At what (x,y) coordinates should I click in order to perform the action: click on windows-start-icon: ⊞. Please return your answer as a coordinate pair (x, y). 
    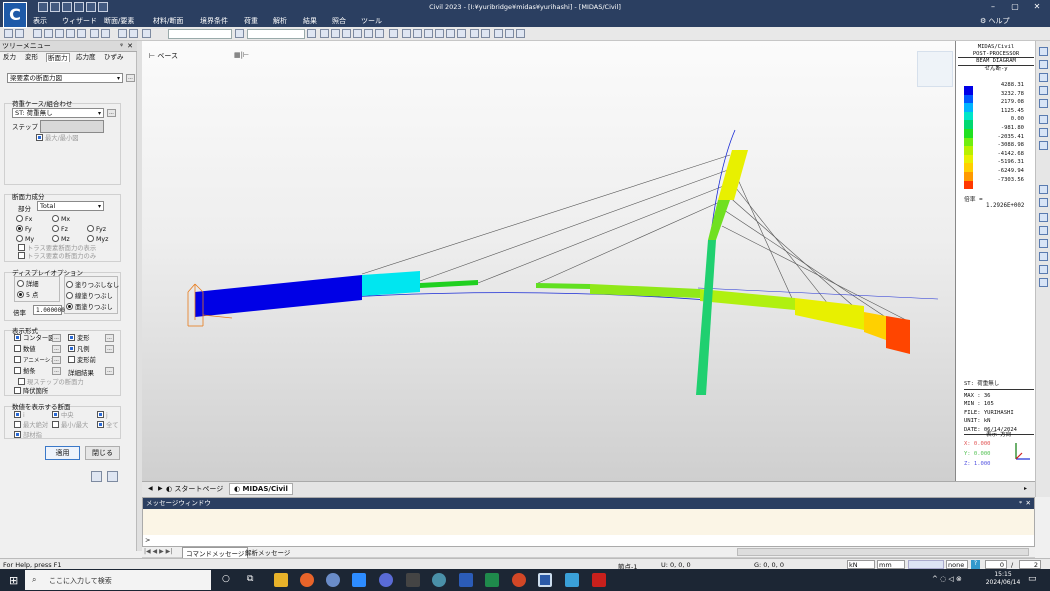
    Looking at the image, I should click on (13, 580).